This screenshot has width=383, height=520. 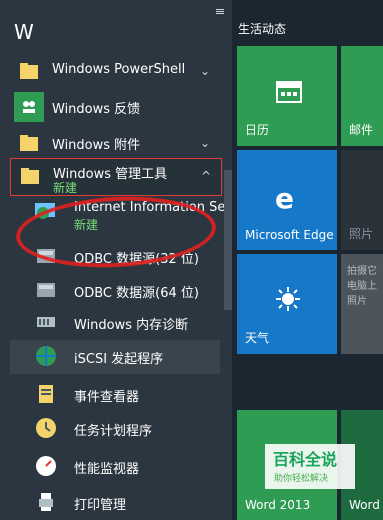 I want to click on group-title: 生活动态, so click(x=262, y=29).